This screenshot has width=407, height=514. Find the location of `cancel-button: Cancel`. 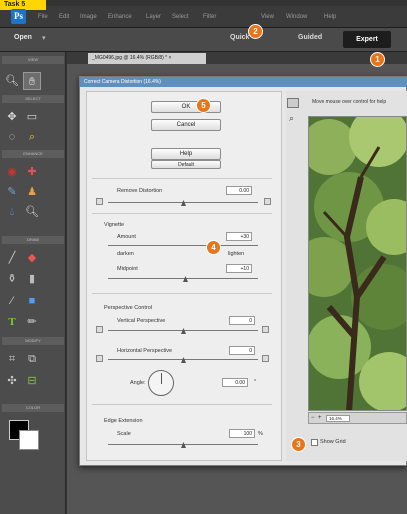

cancel-button: Cancel is located at coordinates (186, 125).